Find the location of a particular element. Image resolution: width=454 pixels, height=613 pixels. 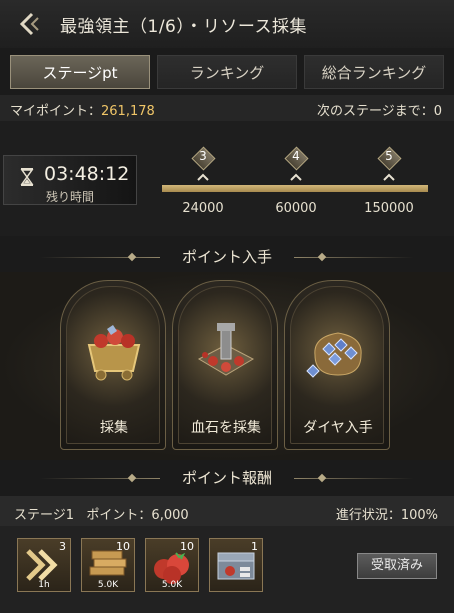

milestone-marker: 4 is located at coordinates (296, 158).